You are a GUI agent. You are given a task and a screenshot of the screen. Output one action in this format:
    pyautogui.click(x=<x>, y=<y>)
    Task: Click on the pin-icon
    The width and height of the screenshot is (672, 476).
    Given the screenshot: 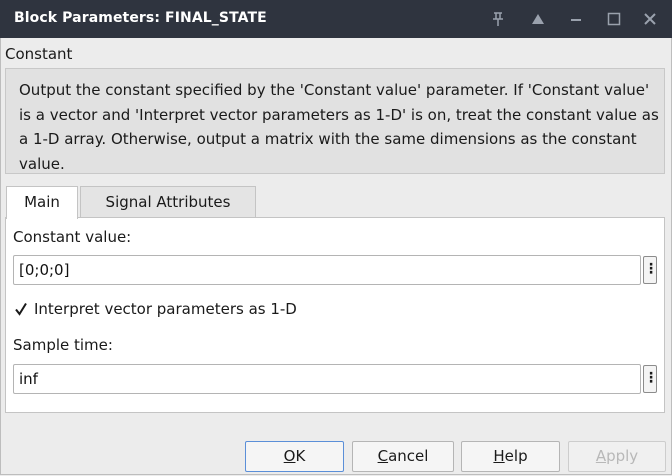 What is the action you would take?
    pyautogui.click(x=498, y=19)
    